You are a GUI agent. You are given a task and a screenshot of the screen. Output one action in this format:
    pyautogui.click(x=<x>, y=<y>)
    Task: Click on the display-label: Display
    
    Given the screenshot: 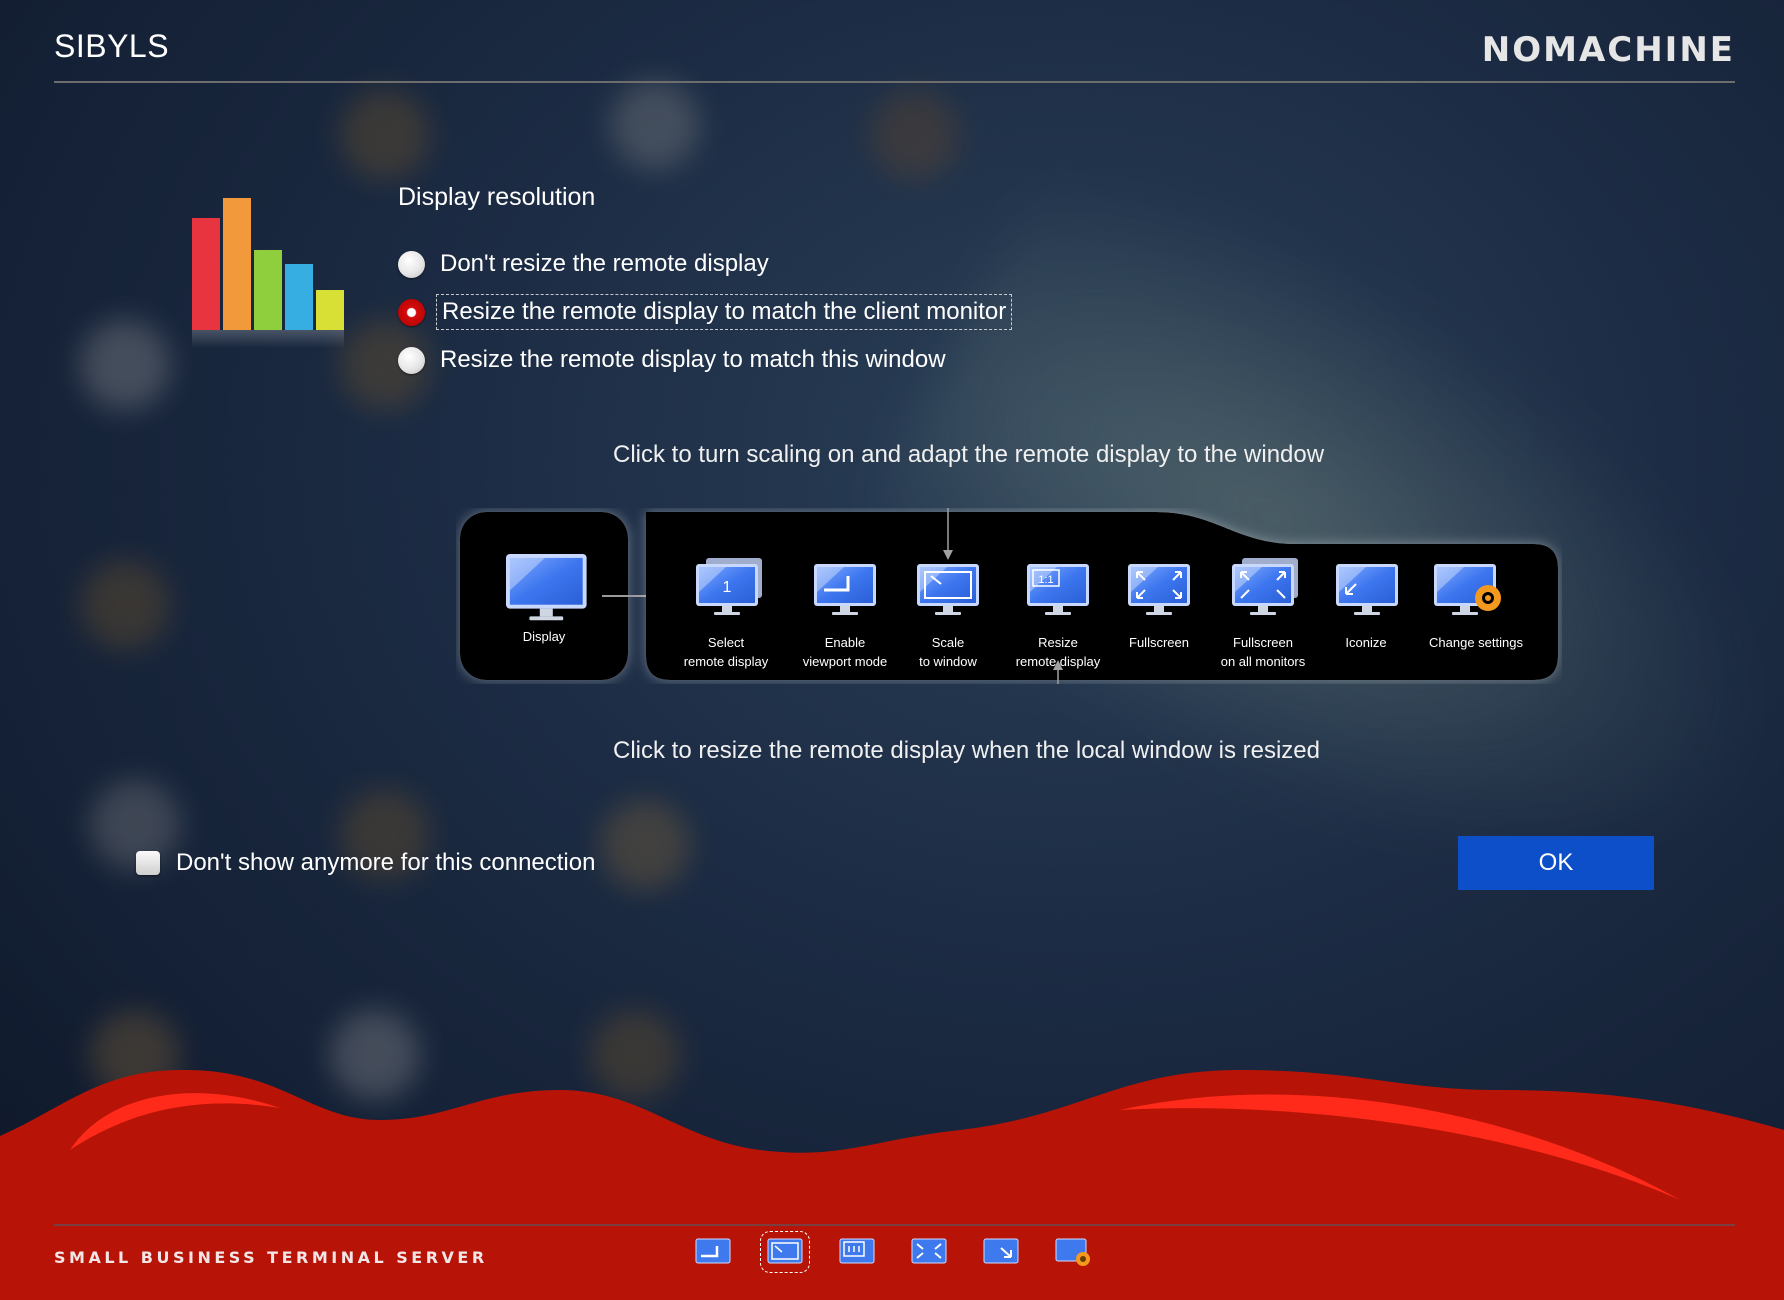 What is the action you would take?
    pyautogui.click(x=544, y=636)
    